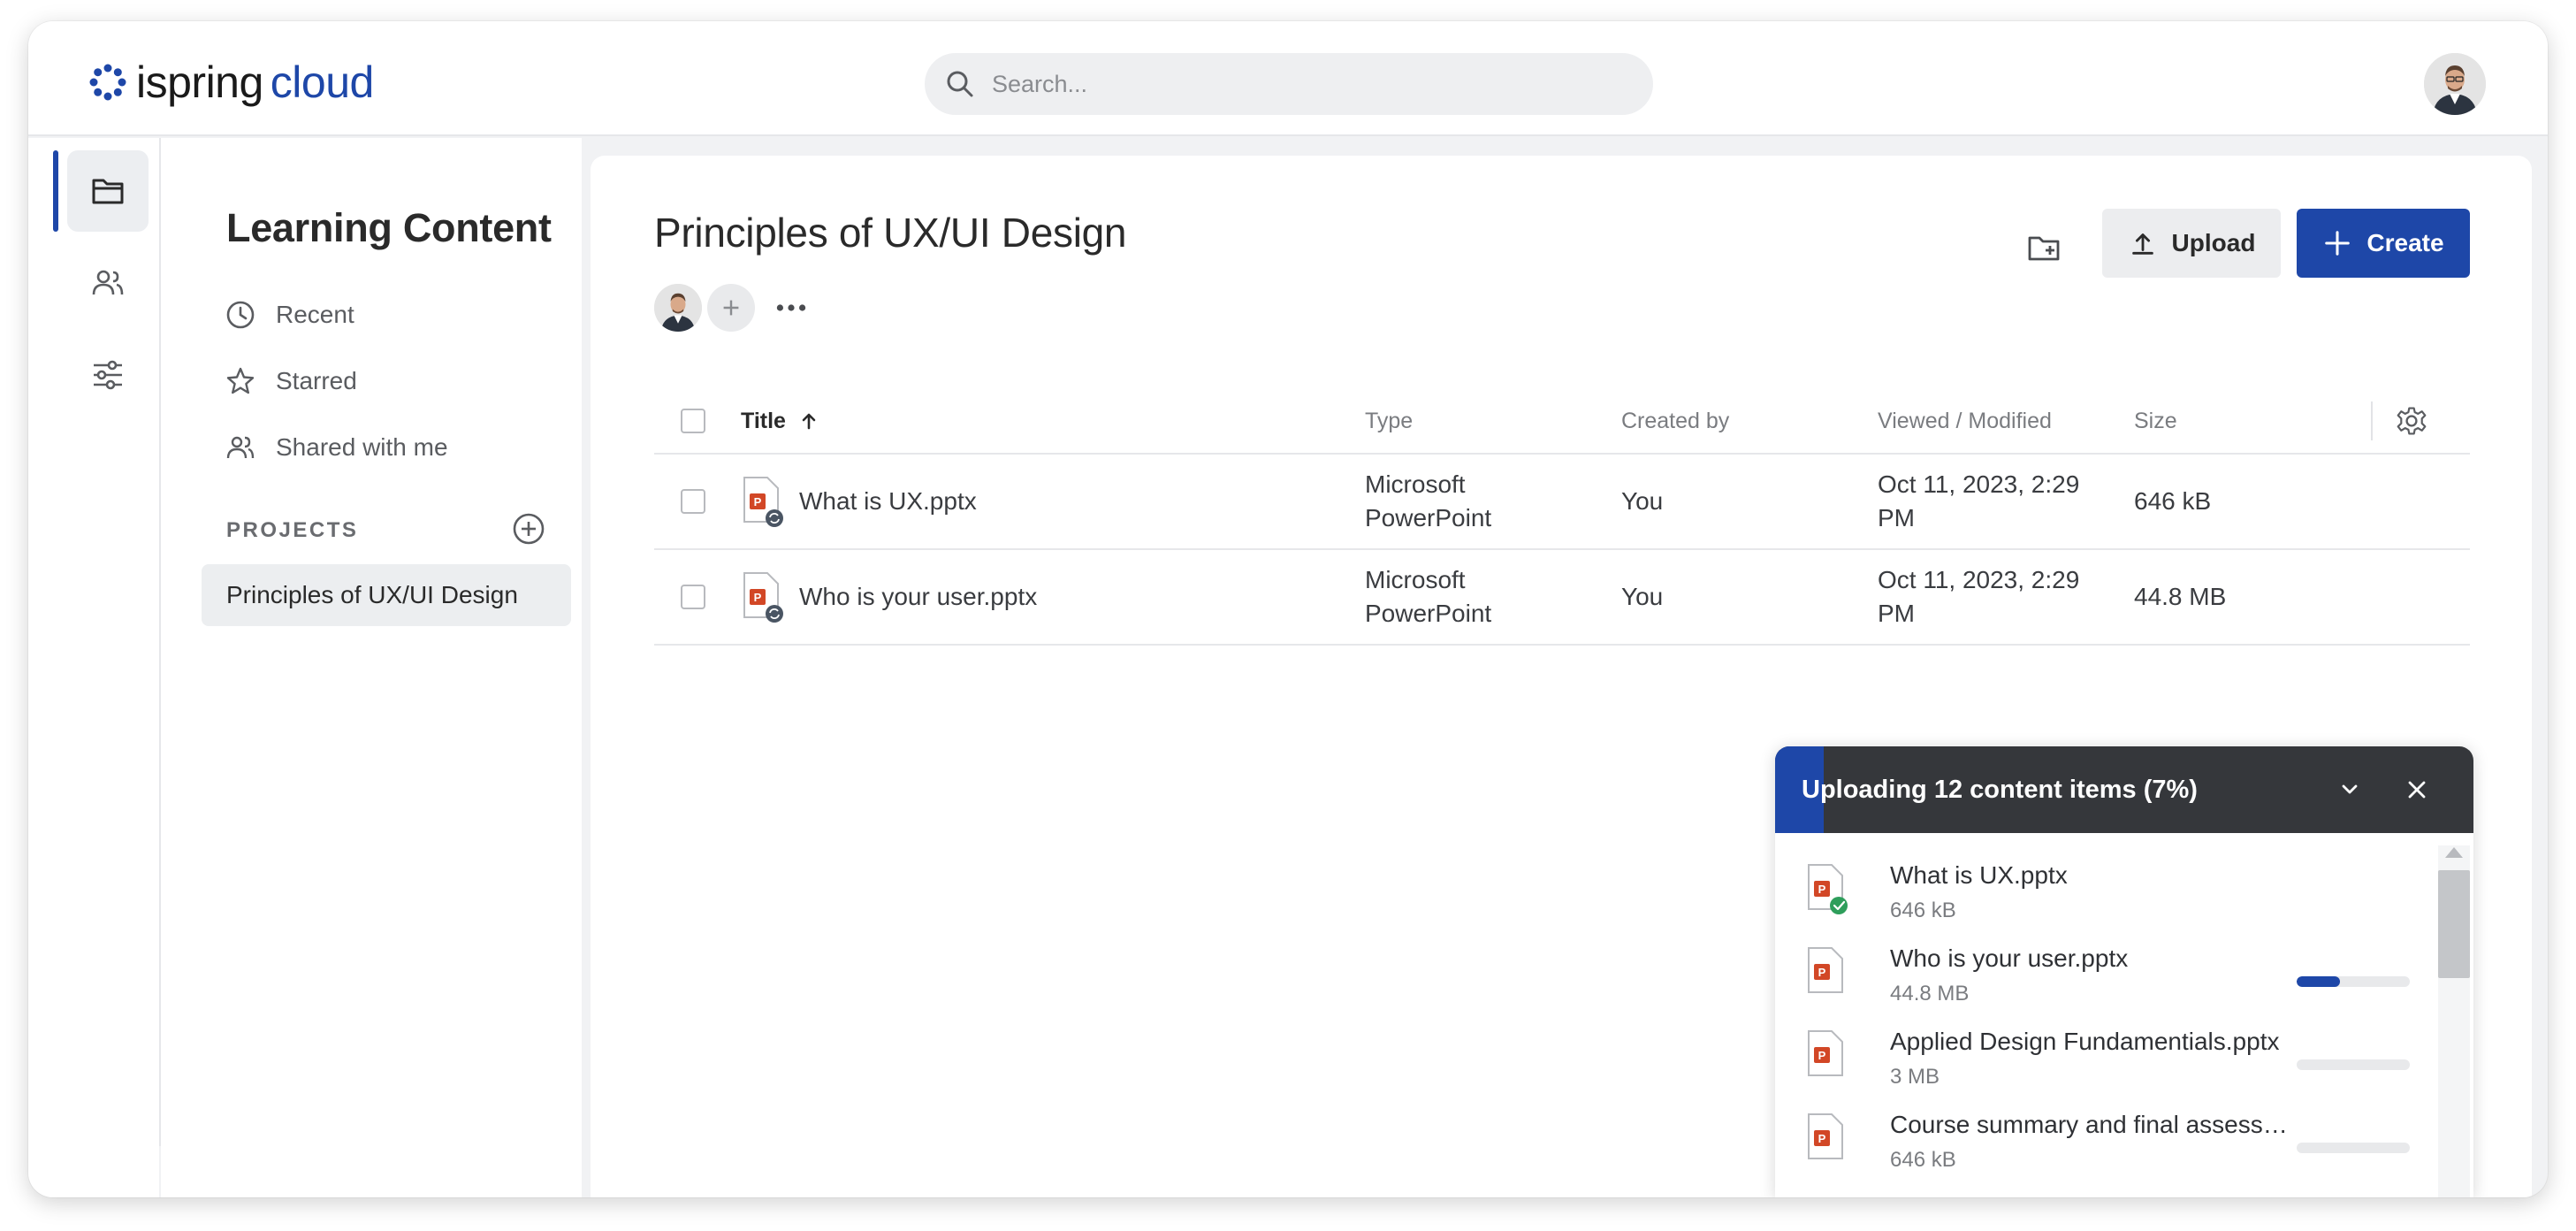 The width and height of the screenshot is (2576, 1231). I want to click on rail-users-button, so click(108, 283).